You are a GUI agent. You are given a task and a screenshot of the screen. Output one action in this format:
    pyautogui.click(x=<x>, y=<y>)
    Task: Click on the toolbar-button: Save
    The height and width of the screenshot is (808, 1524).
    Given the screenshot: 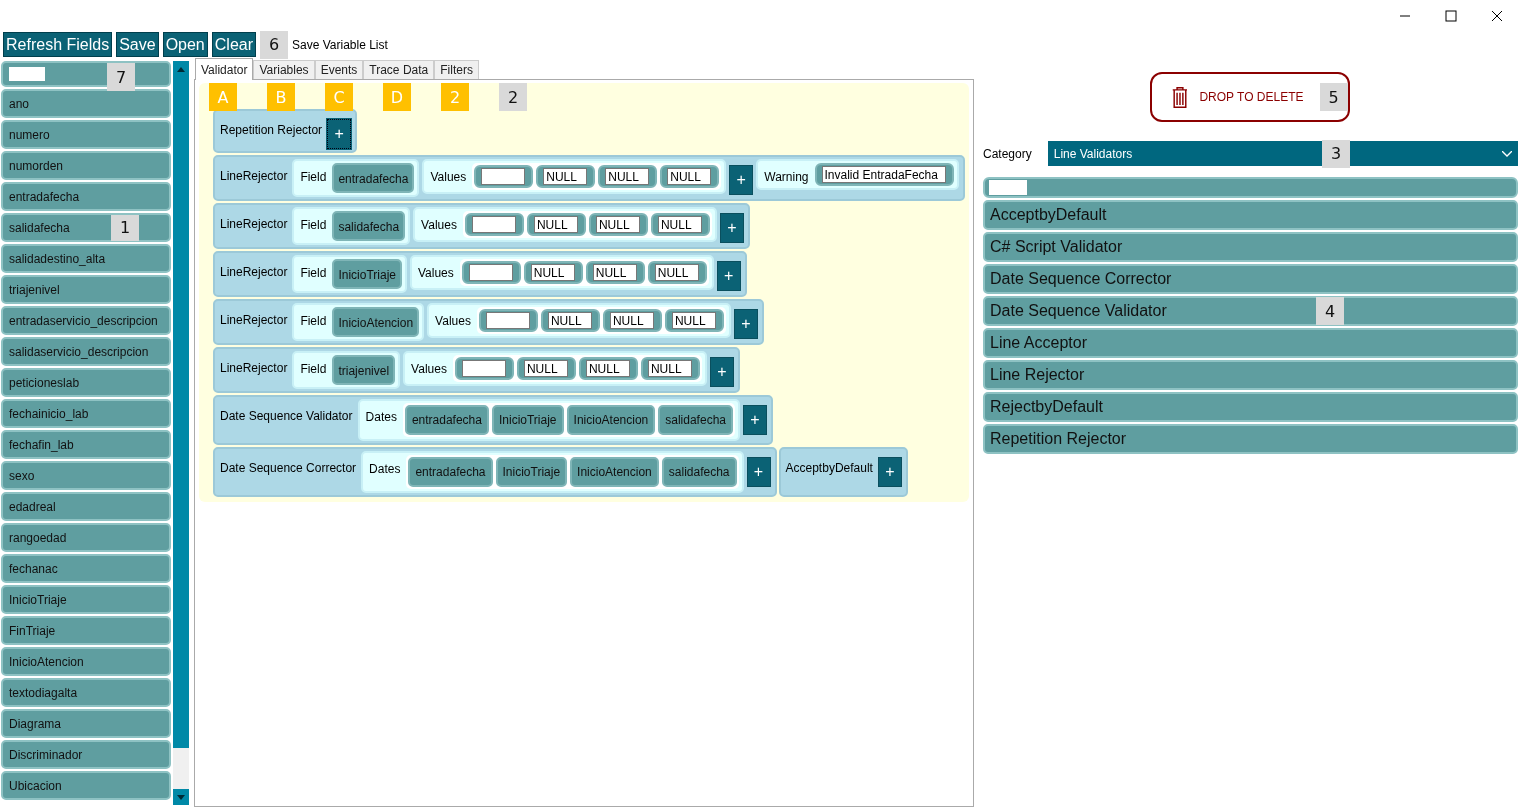 What is the action you would take?
    pyautogui.click(x=137, y=44)
    